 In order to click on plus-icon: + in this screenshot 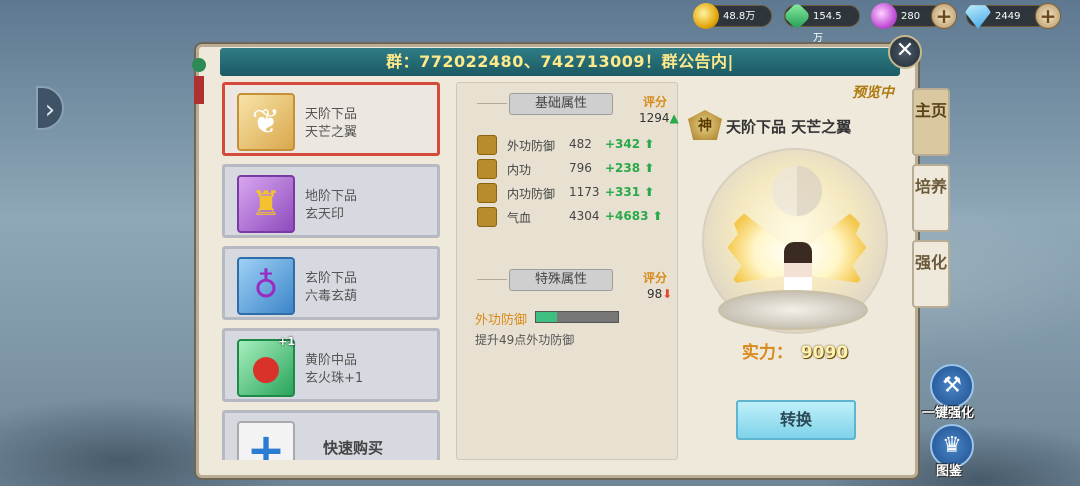, I will do `click(266, 441)`.